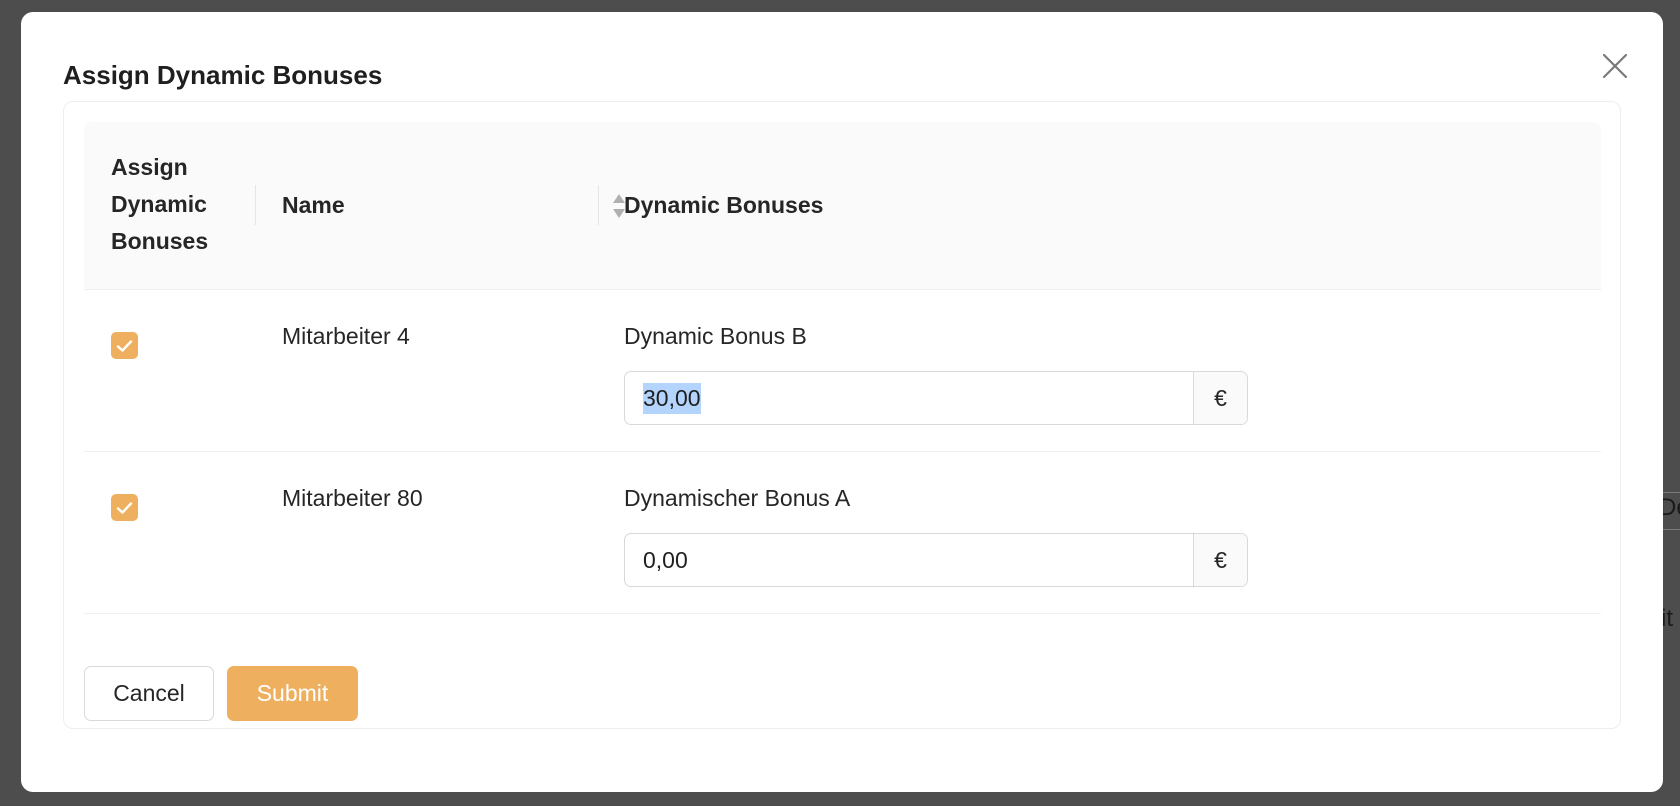 Image resolution: width=1680 pixels, height=806 pixels. I want to click on bonus-amount-input-group: 30,00 €, so click(936, 398).